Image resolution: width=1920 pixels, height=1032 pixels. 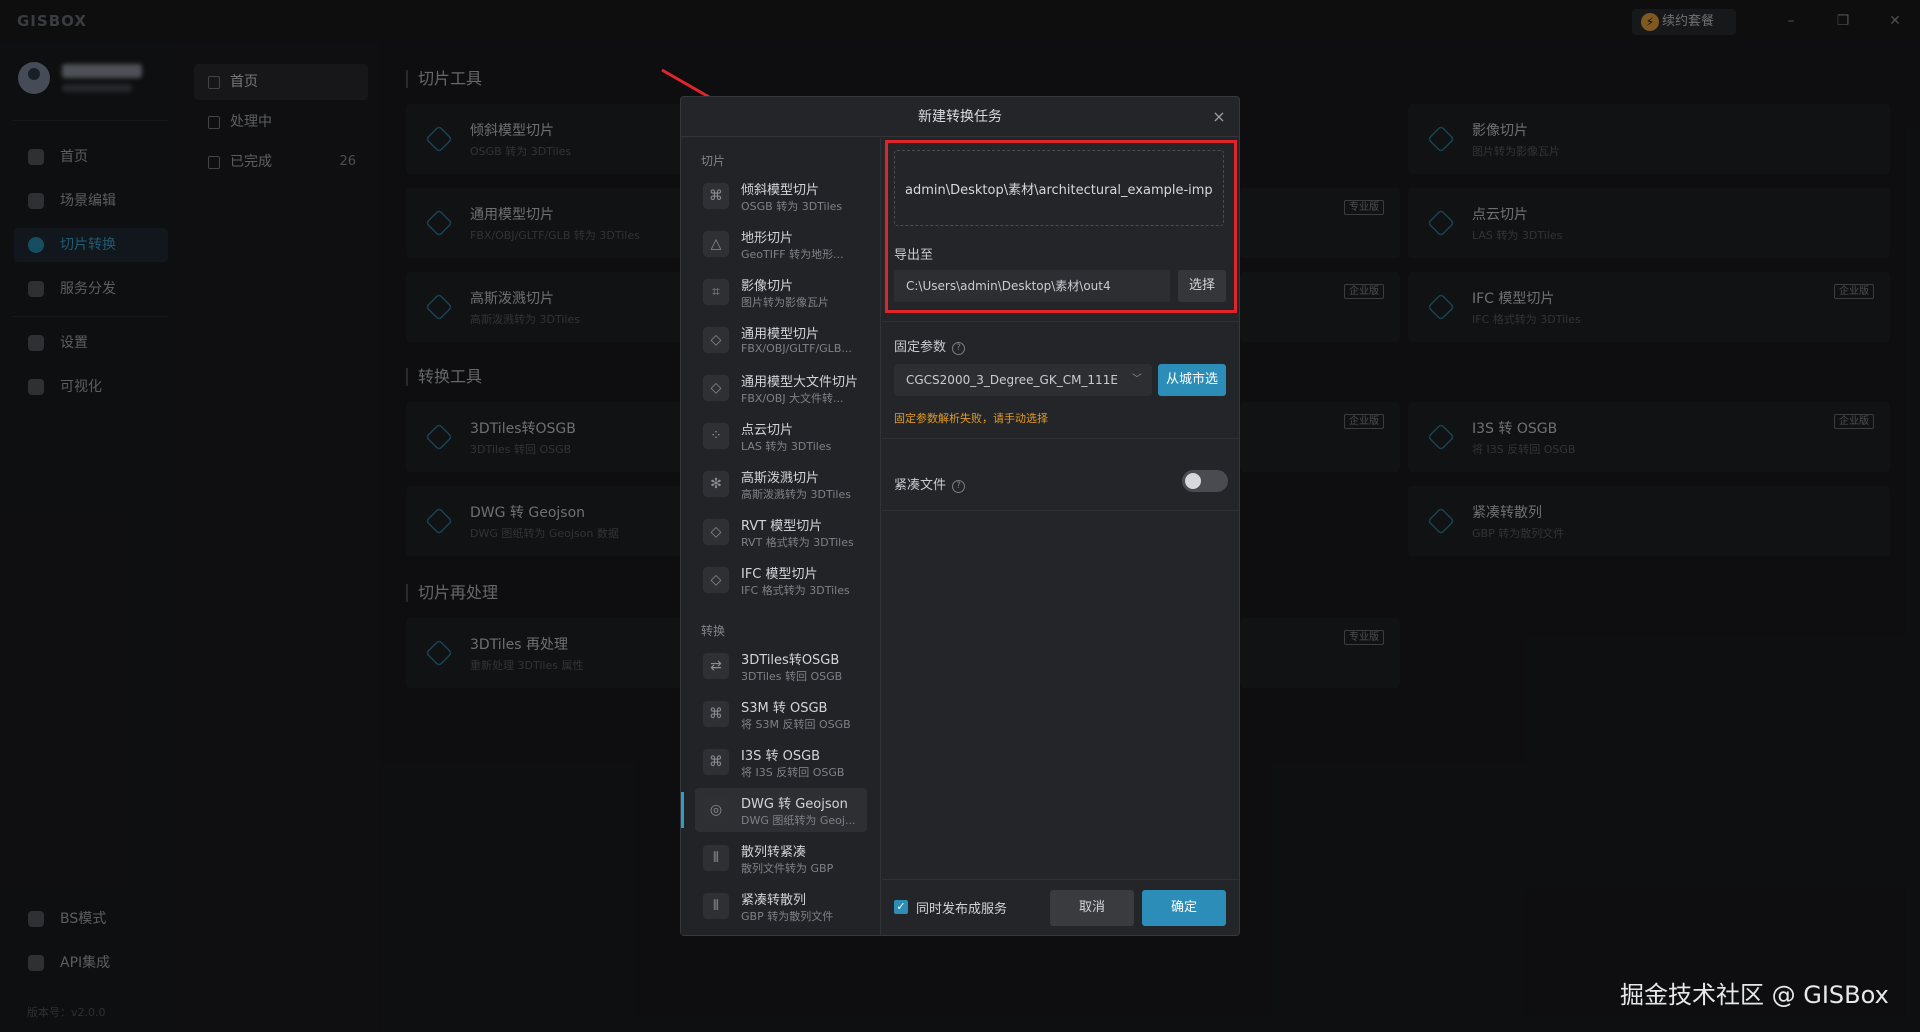 I want to click on tool-title: S3M 转 OSGB, so click(x=784, y=708).